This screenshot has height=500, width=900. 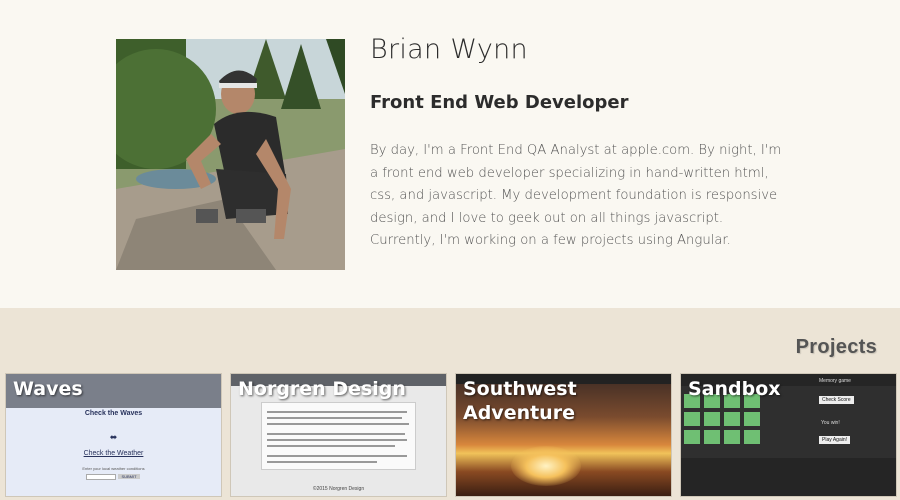 I want to click on thumbnail-button: Play Again!, so click(x=835, y=440).